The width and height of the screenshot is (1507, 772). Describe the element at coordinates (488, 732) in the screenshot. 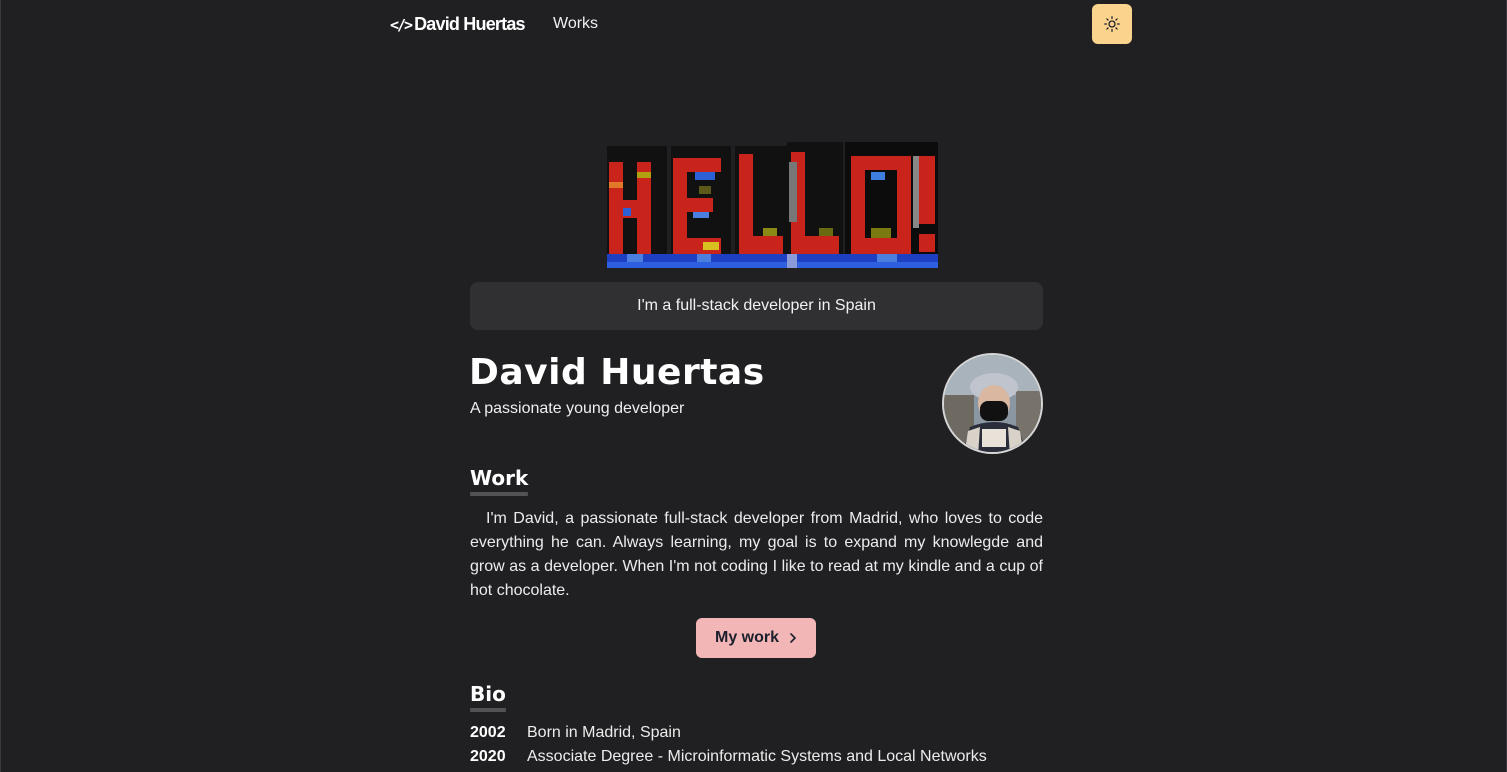

I see `bio-year: 2002` at that location.